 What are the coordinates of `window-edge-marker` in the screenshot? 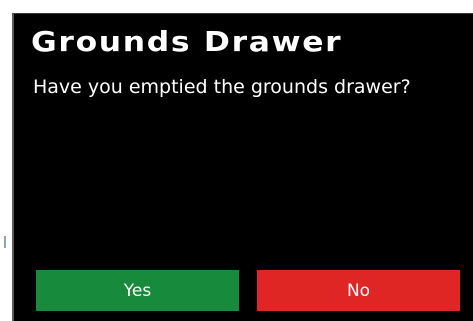 It's located at (5, 242).